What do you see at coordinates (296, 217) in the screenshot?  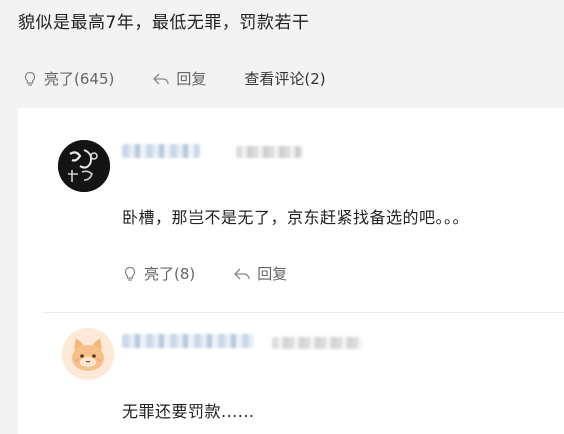 I see `comment-text: 卧槽，那岂不是无了，京东赶紧找备选的吧。。。` at bounding box center [296, 217].